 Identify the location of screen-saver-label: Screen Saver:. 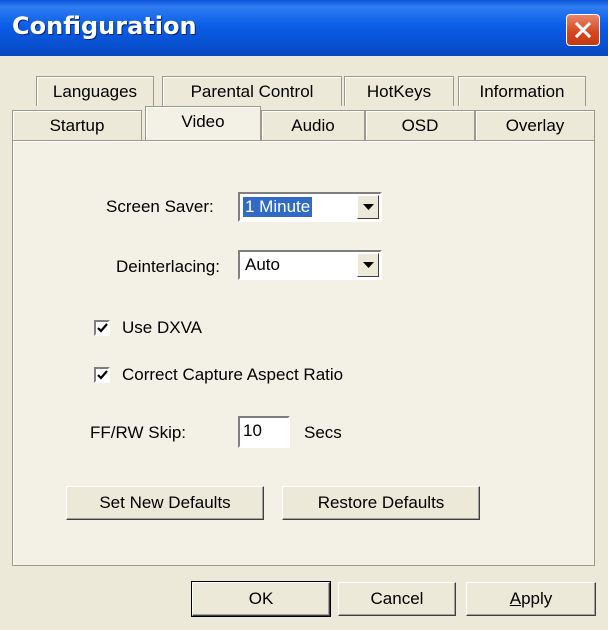
(160, 206).